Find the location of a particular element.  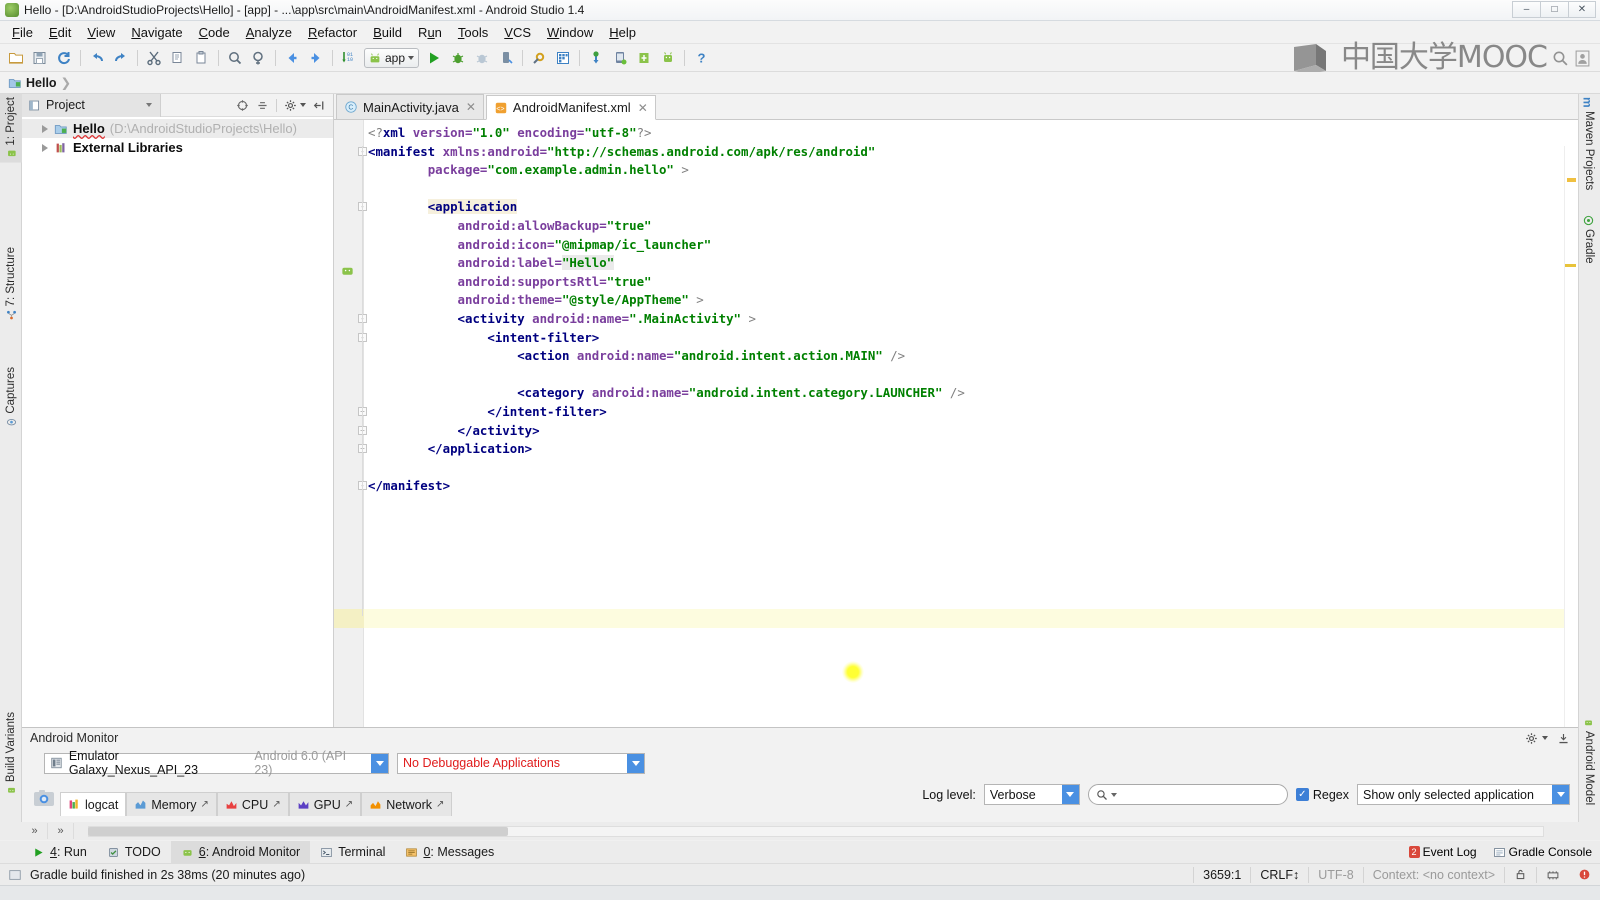

android-device-icon is located at coordinates (668, 58).